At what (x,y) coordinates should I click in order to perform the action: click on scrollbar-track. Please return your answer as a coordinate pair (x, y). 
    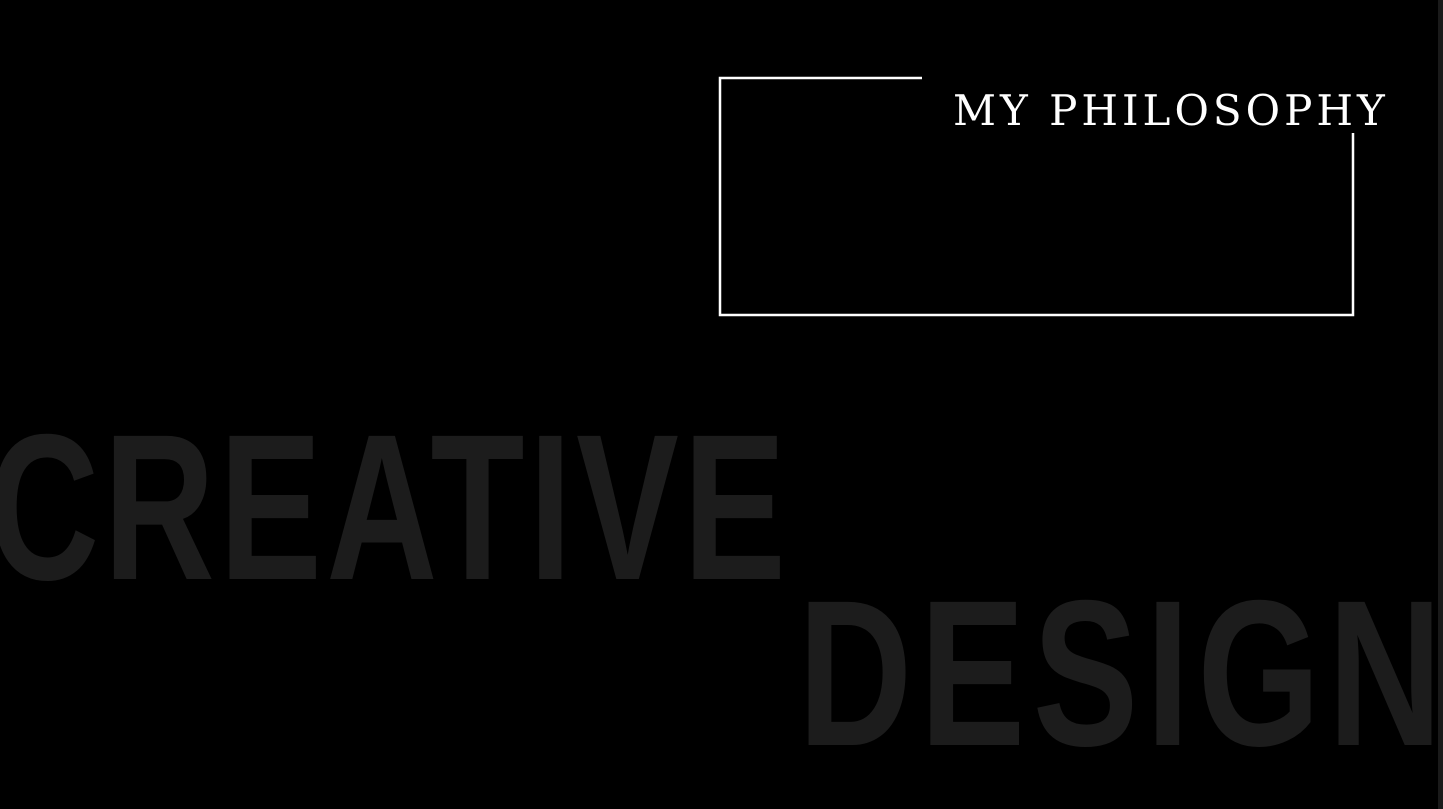
    Looking at the image, I should click on (1440, 404).